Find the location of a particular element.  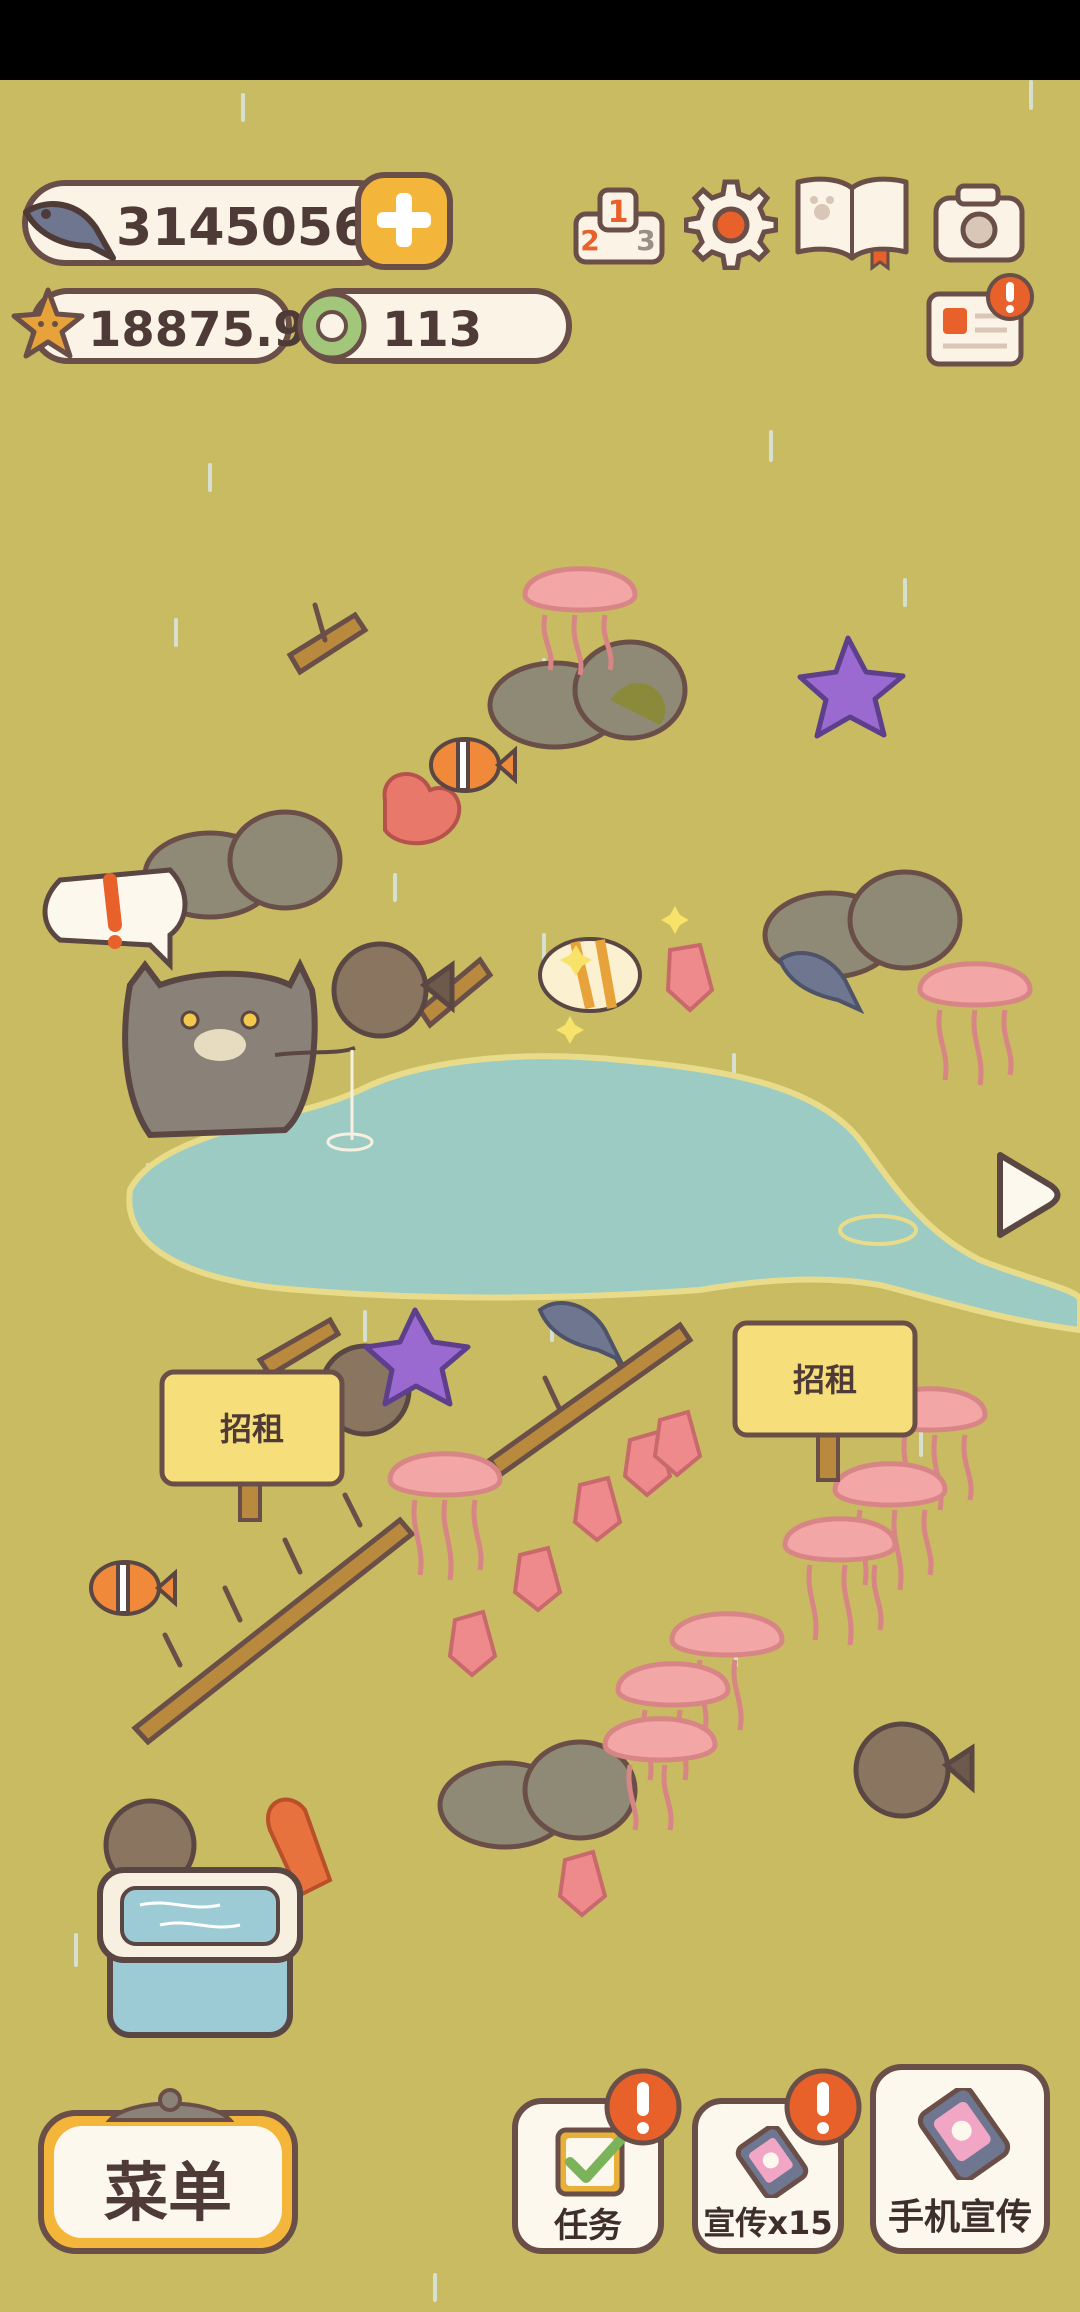

phone-promote-button-label: 手机宣传 is located at coordinates (959, 2217).